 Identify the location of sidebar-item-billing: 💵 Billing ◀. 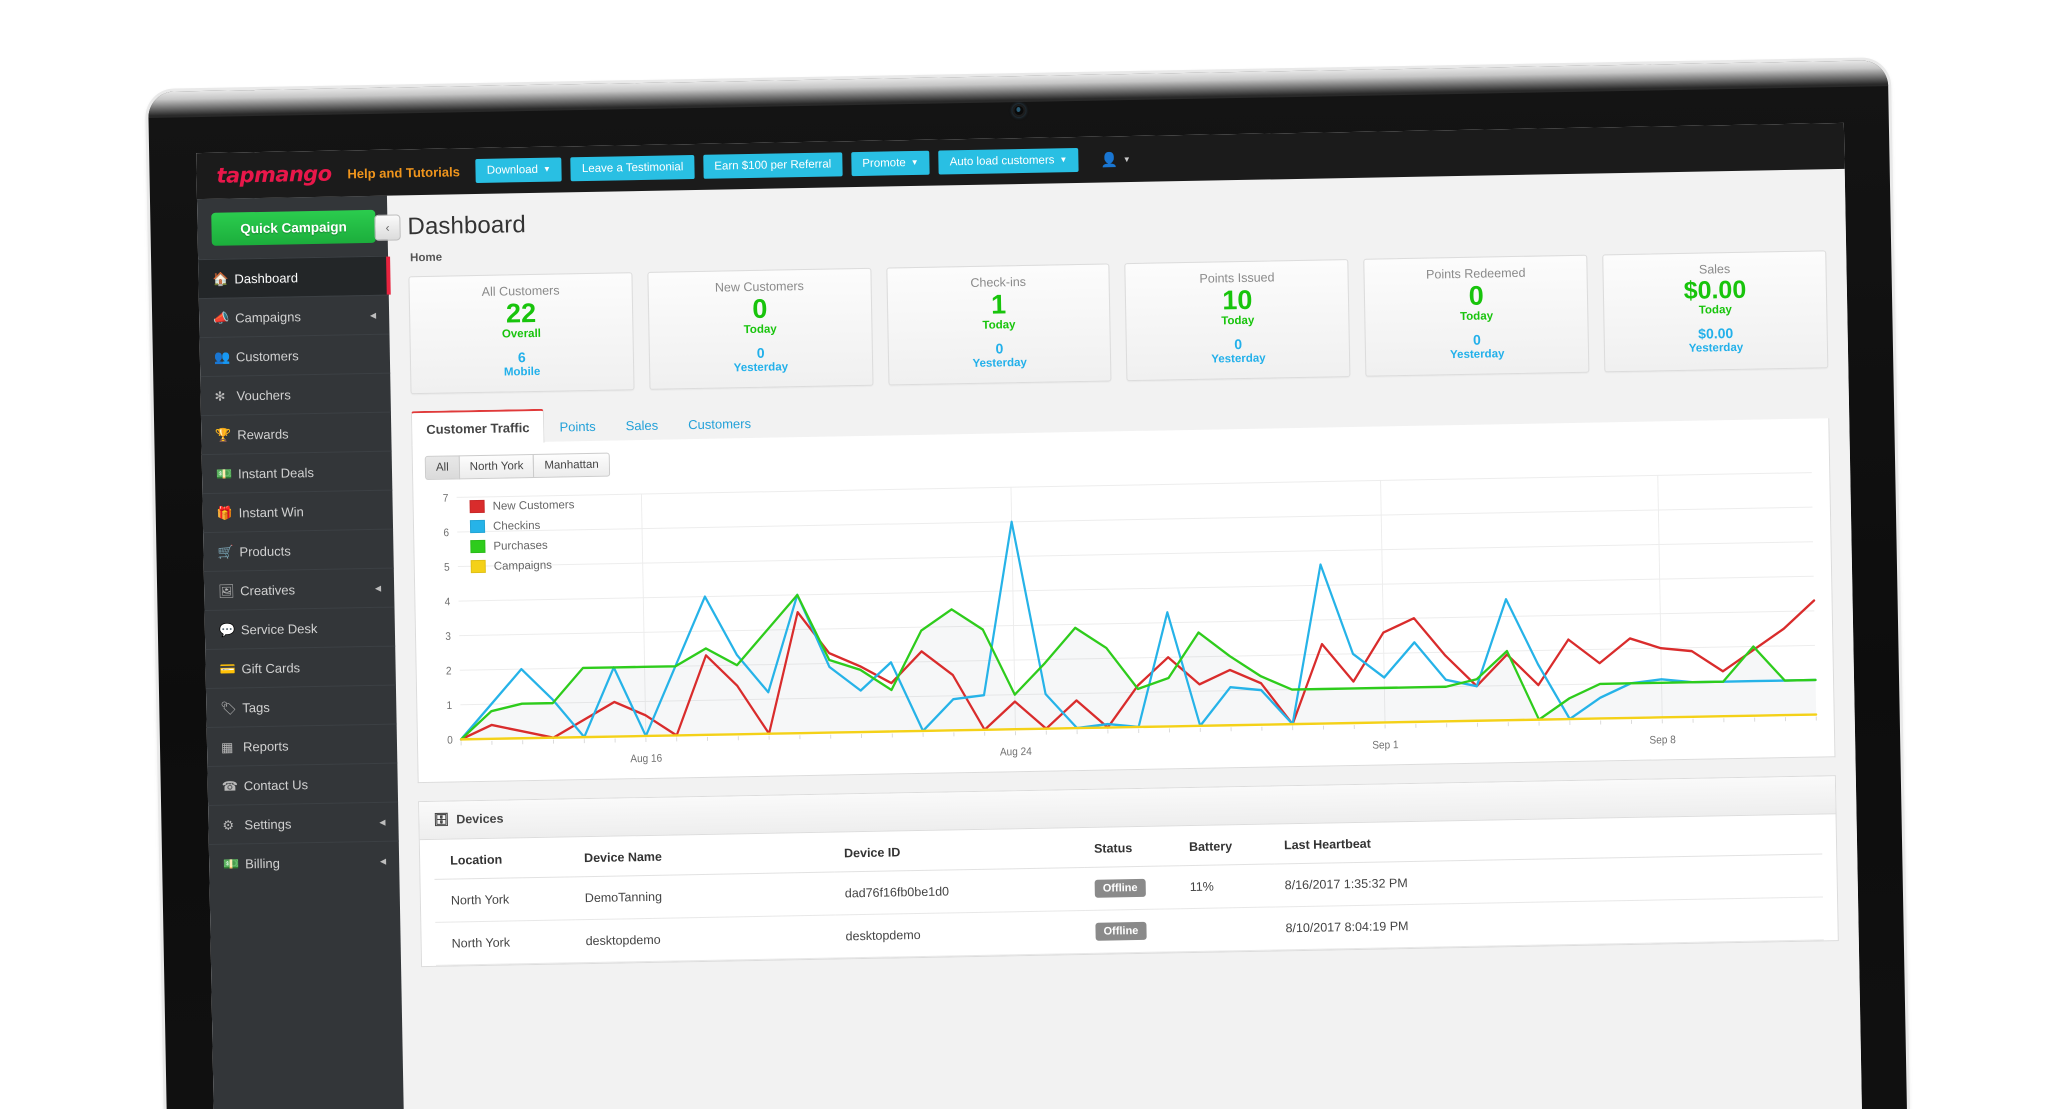
(304, 862).